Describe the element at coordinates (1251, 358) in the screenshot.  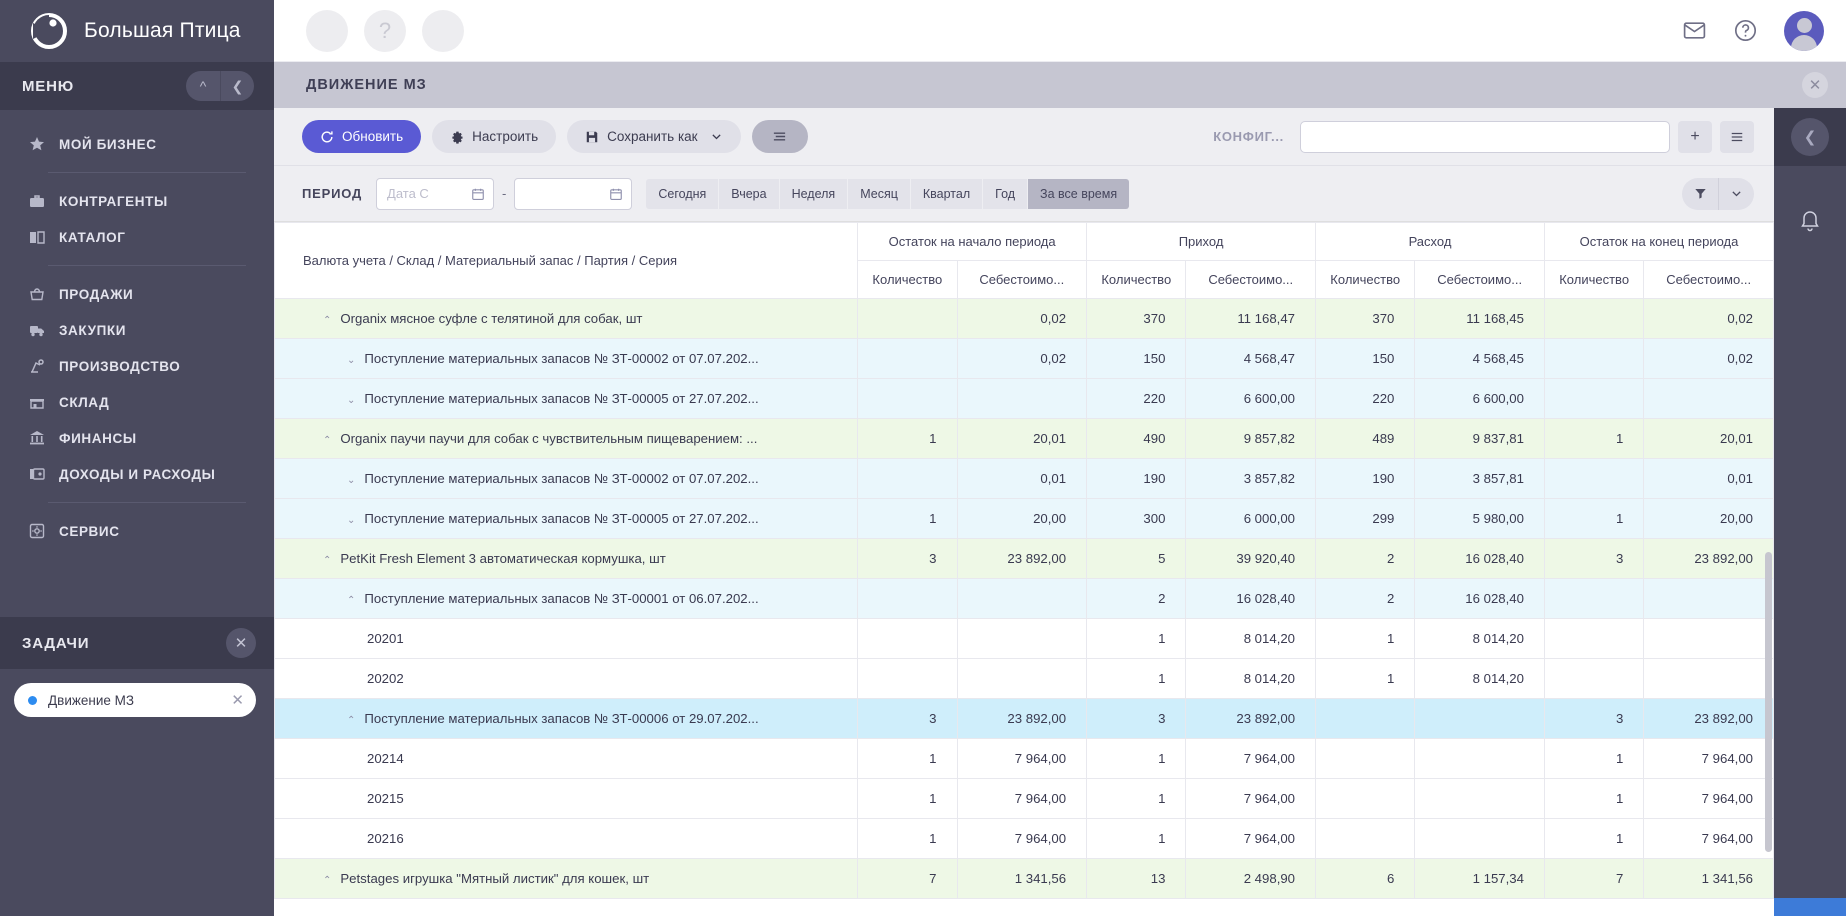
I see `row-value-cell: 4 568,47` at that location.